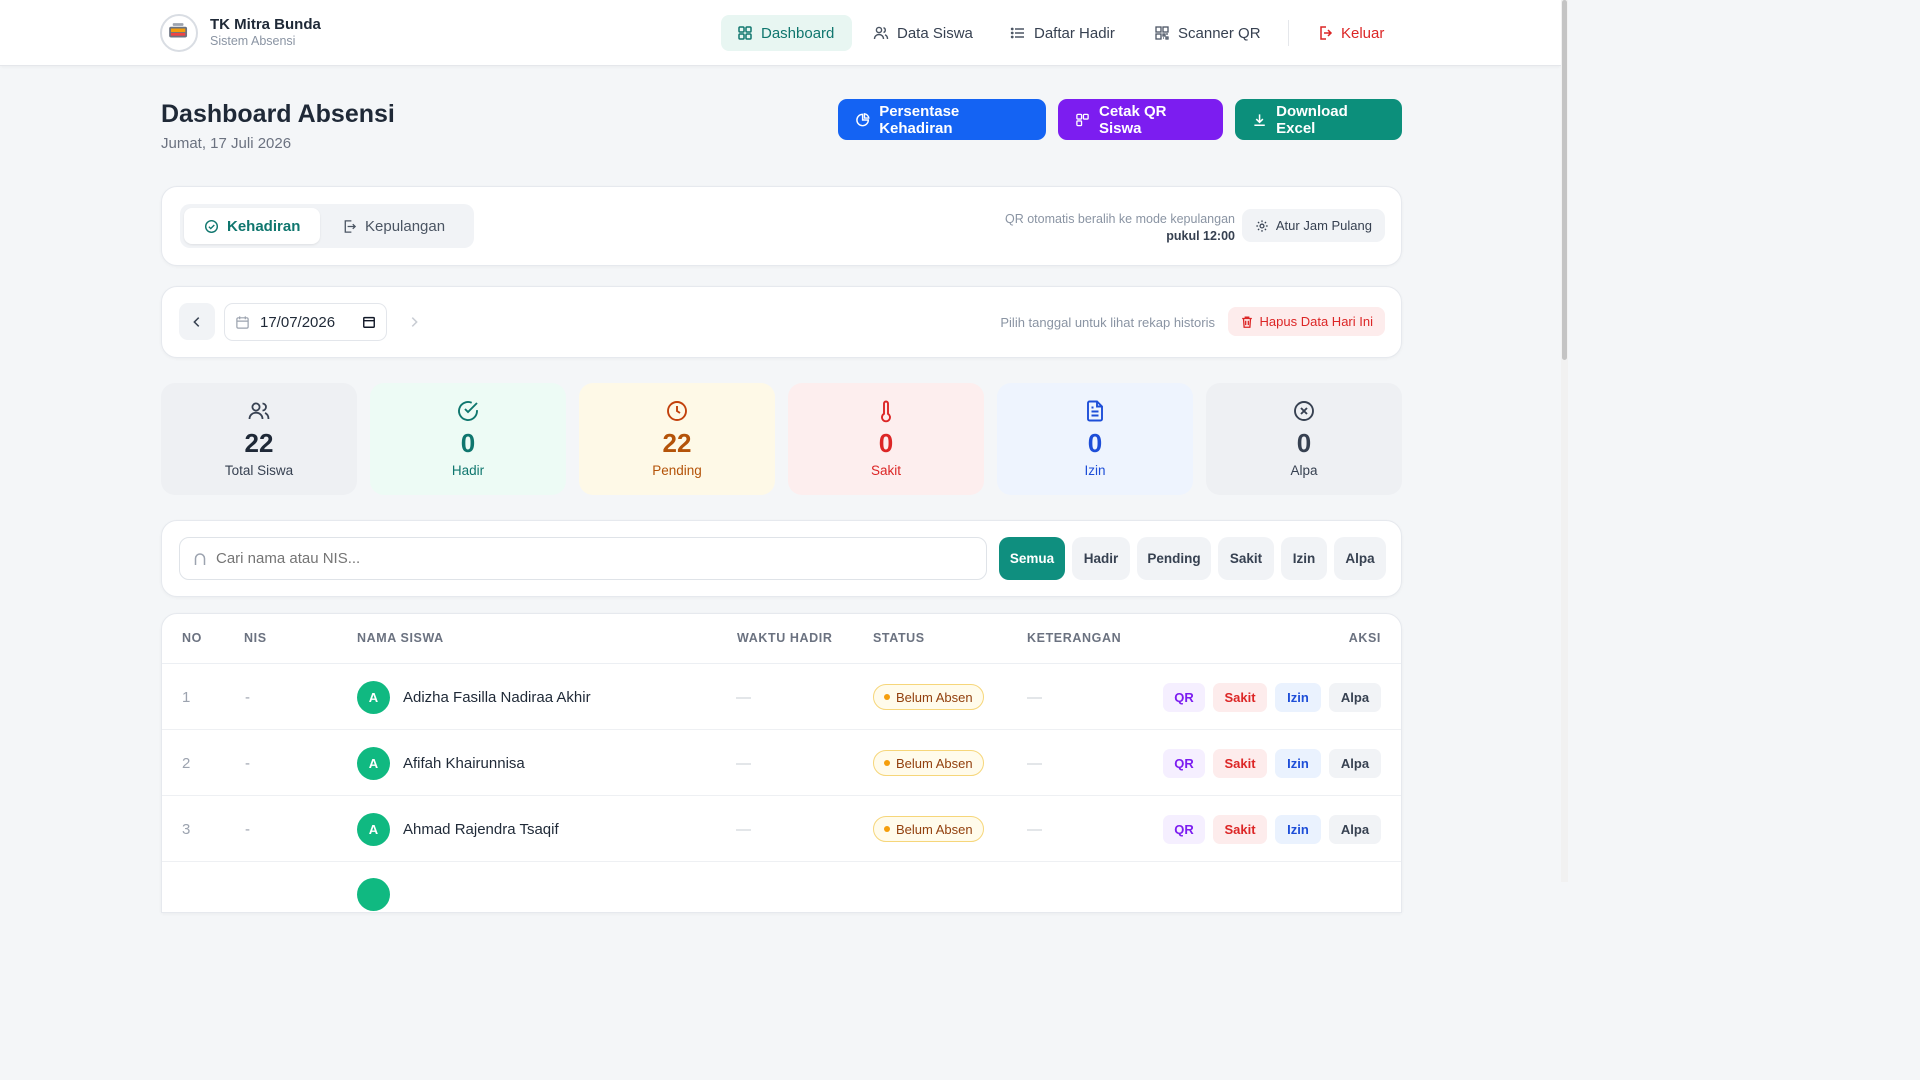 Image resolution: width=1920 pixels, height=1080 pixels. I want to click on history-hint: Pilih tanggal untuk lihat rekap historis, so click(1107, 322).